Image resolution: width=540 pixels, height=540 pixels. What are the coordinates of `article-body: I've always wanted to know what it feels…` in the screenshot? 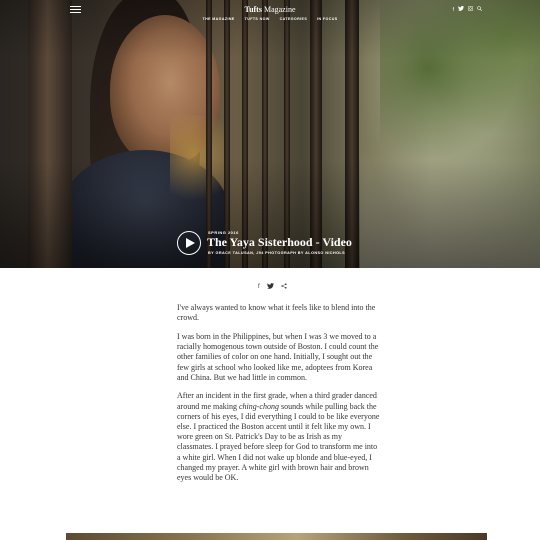 It's located at (278, 397).